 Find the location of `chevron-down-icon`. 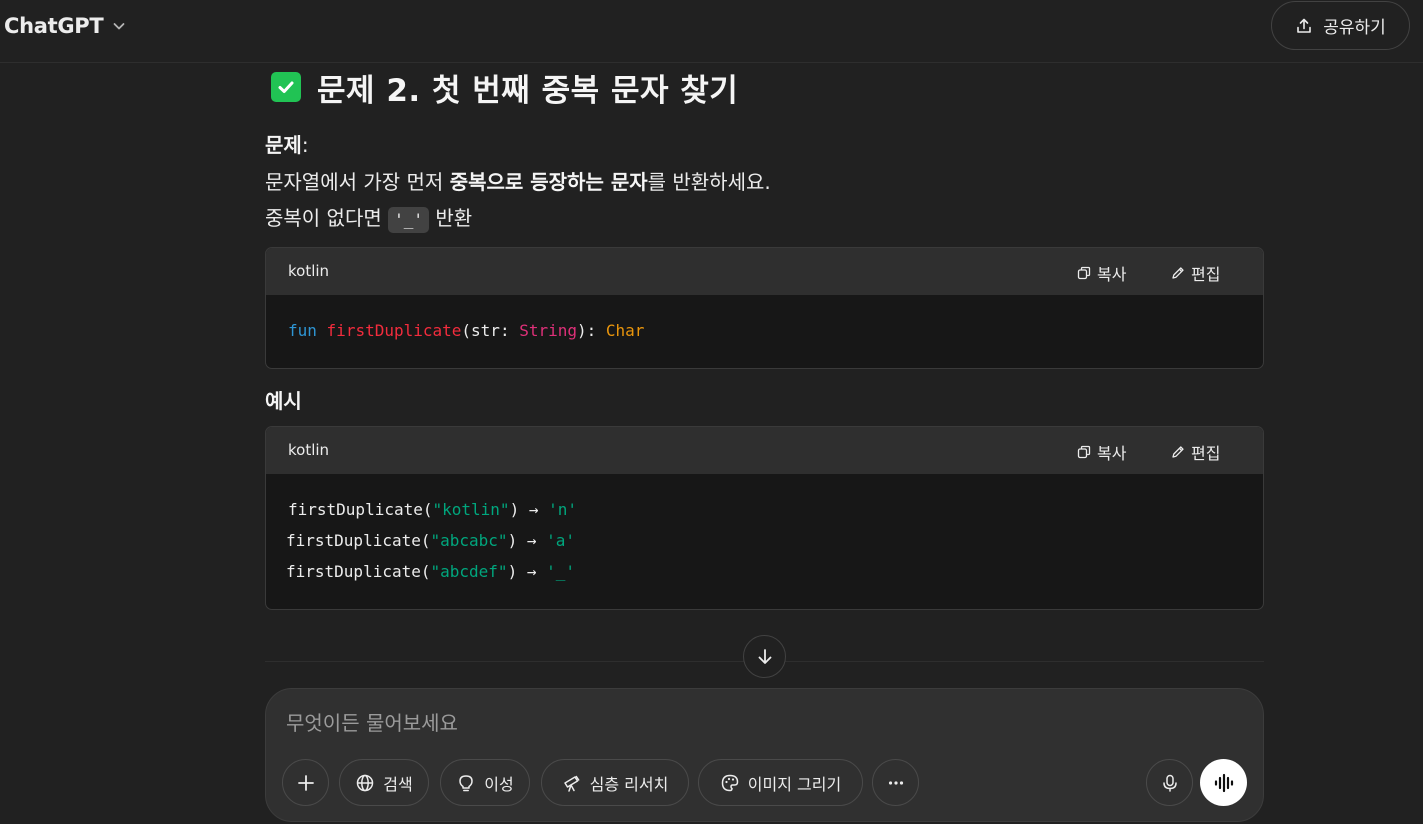

chevron-down-icon is located at coordinates (119, 26).